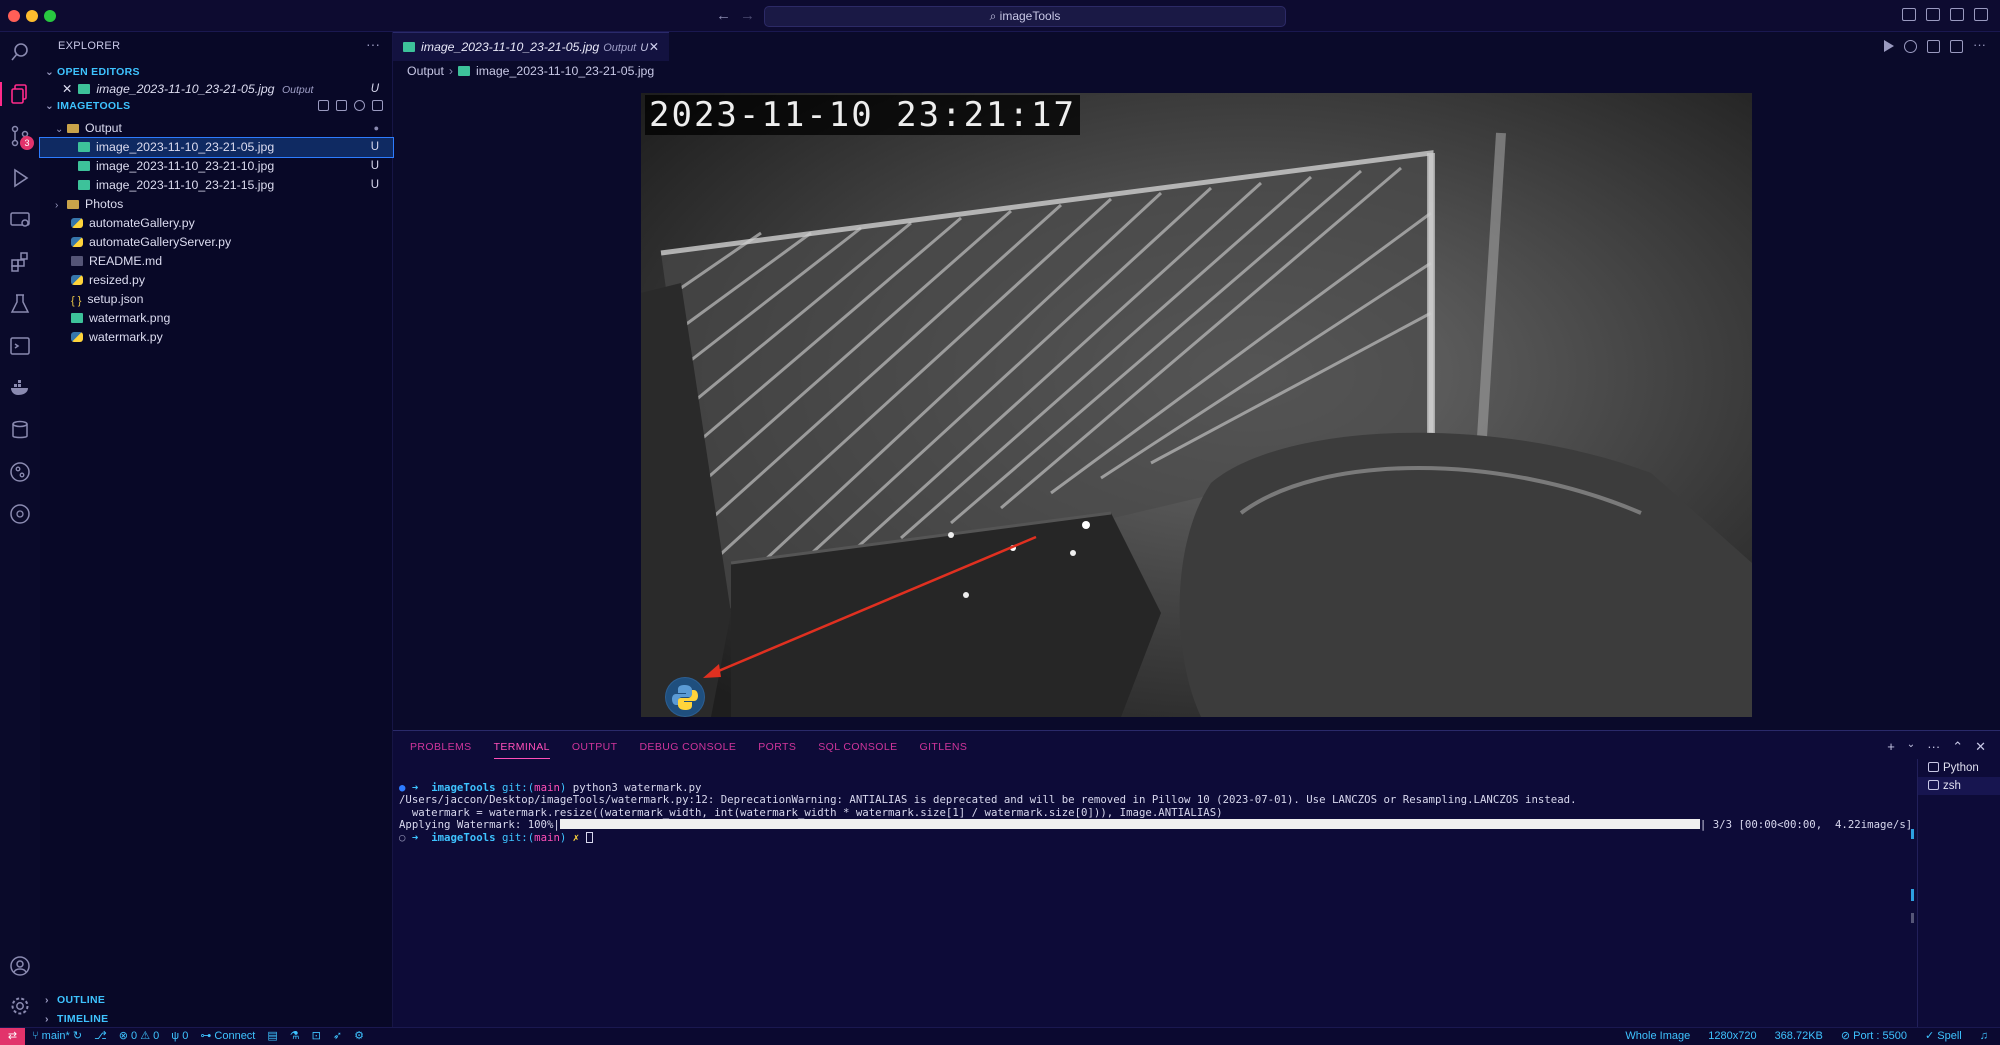 The image size is (2000, 1045). I want to click on plug-icon: ⊶, so click(206, 1036).